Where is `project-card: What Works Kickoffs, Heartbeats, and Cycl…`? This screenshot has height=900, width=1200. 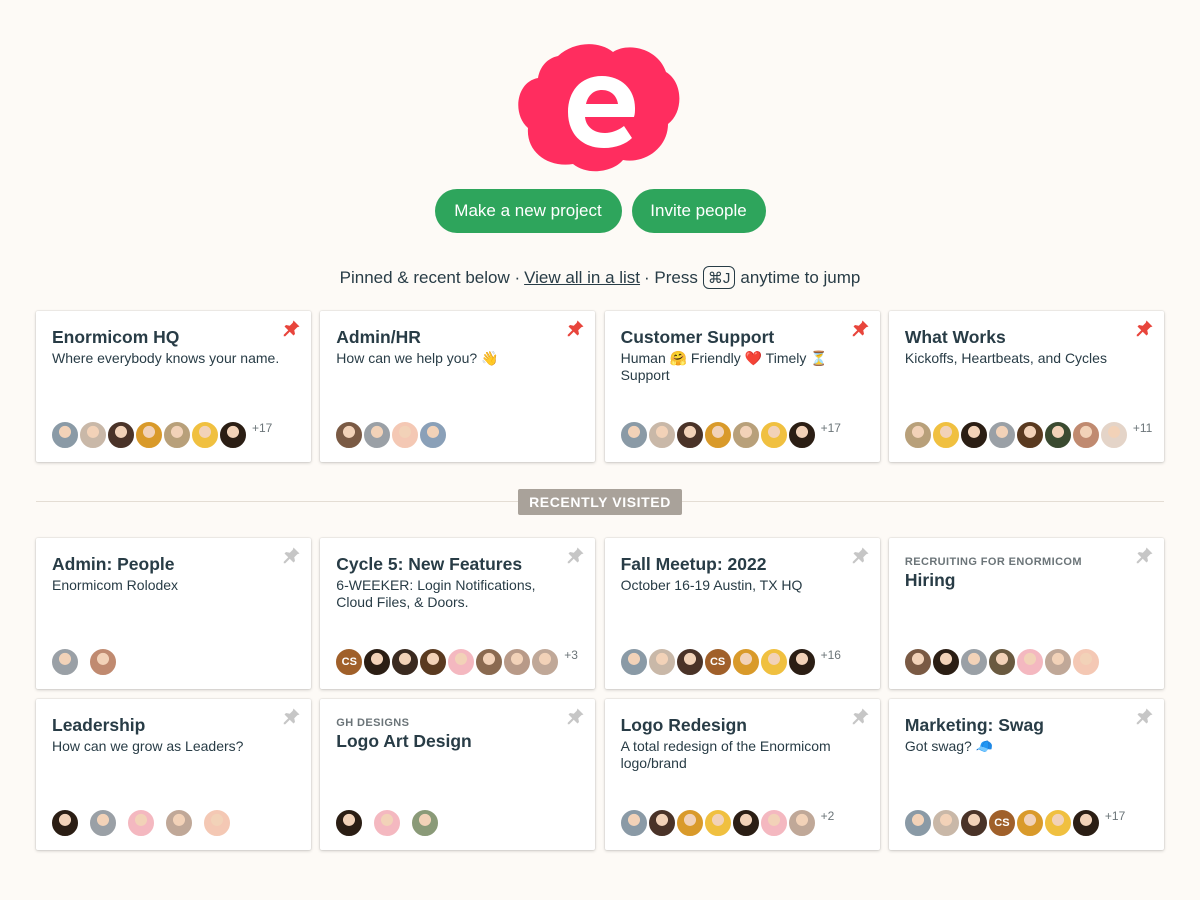
project-card: What Works Kickoffs, Heartbeats, and Cycl… is located at coordinates (1026, 386).